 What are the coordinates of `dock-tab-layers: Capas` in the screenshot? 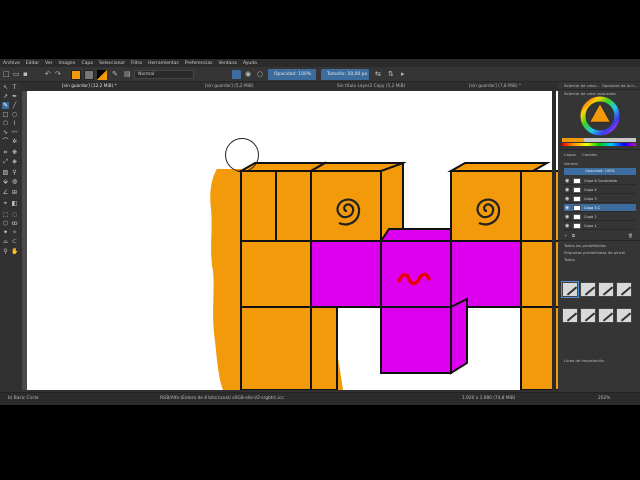 It's located at (570, 154).